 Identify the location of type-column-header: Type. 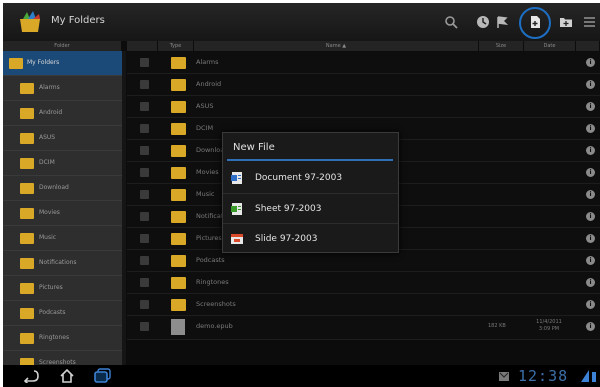
(176, 46).